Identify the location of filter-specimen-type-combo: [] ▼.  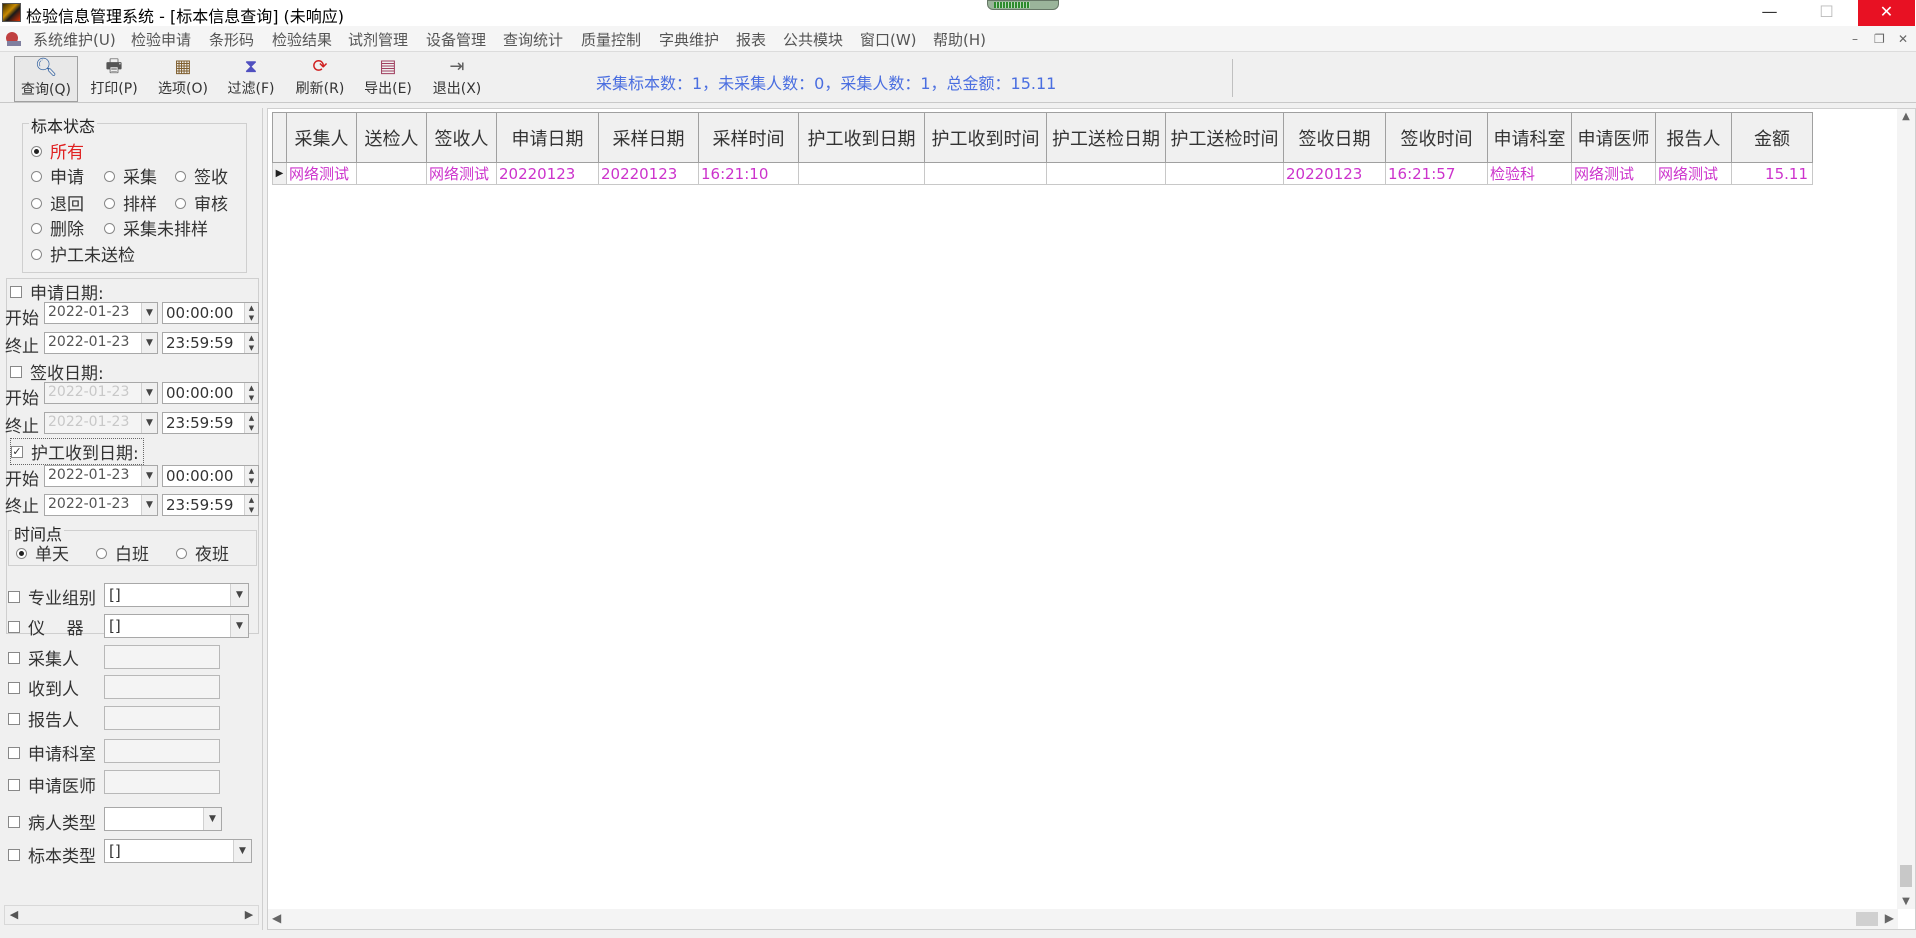
(178, 851).